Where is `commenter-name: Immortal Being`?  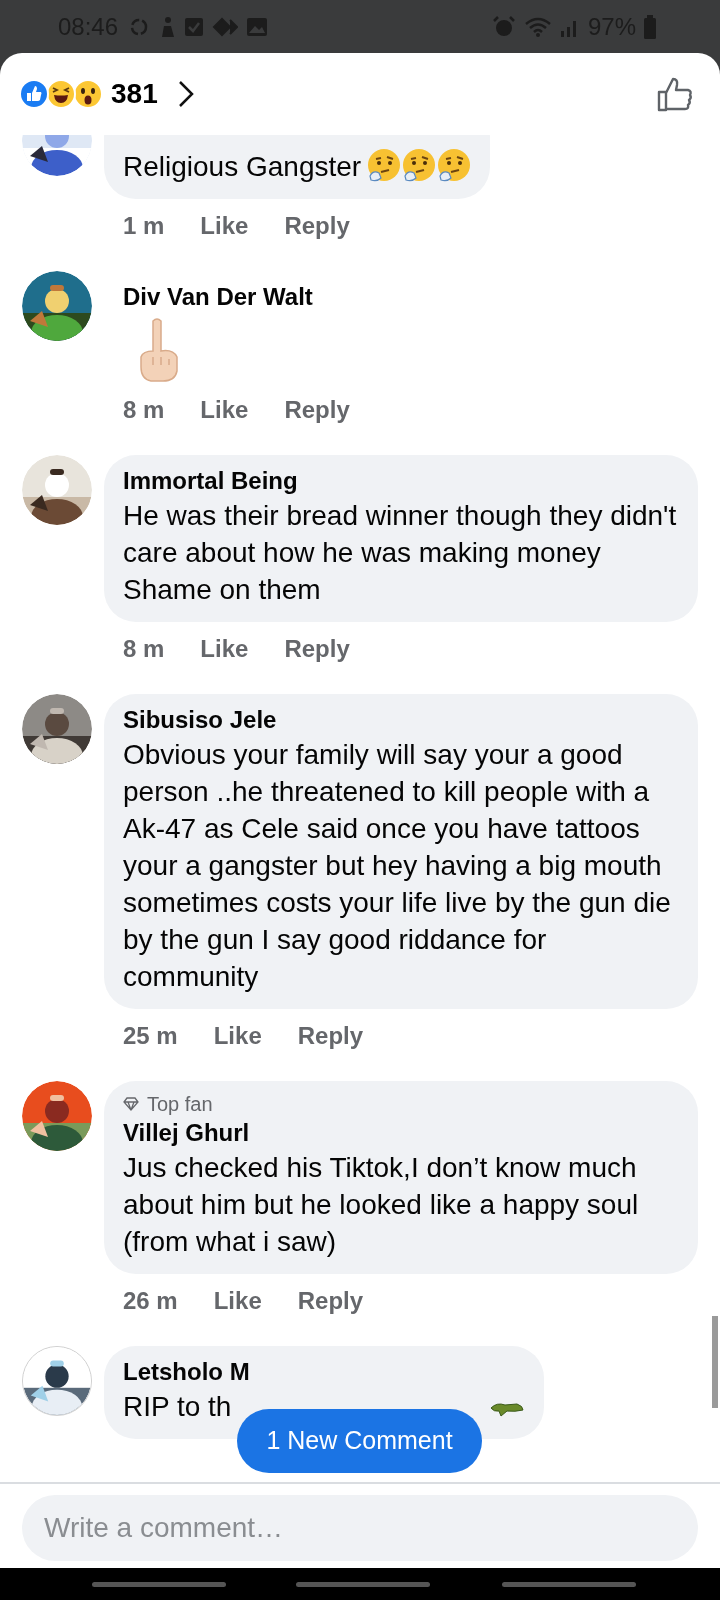 commenter-name: Immortal Being is located at coordinates (210, 481).